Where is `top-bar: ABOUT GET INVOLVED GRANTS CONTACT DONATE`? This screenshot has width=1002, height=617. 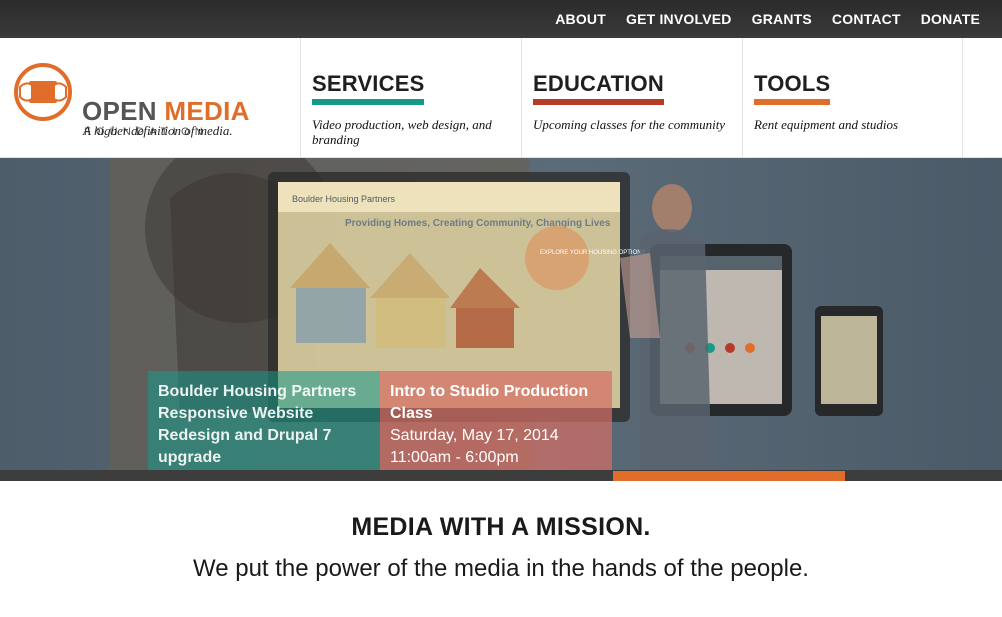
top-bar: ABOUT GET INVOLVED GRANTS CONTACT DONATE is located at coordinates (501, 19).